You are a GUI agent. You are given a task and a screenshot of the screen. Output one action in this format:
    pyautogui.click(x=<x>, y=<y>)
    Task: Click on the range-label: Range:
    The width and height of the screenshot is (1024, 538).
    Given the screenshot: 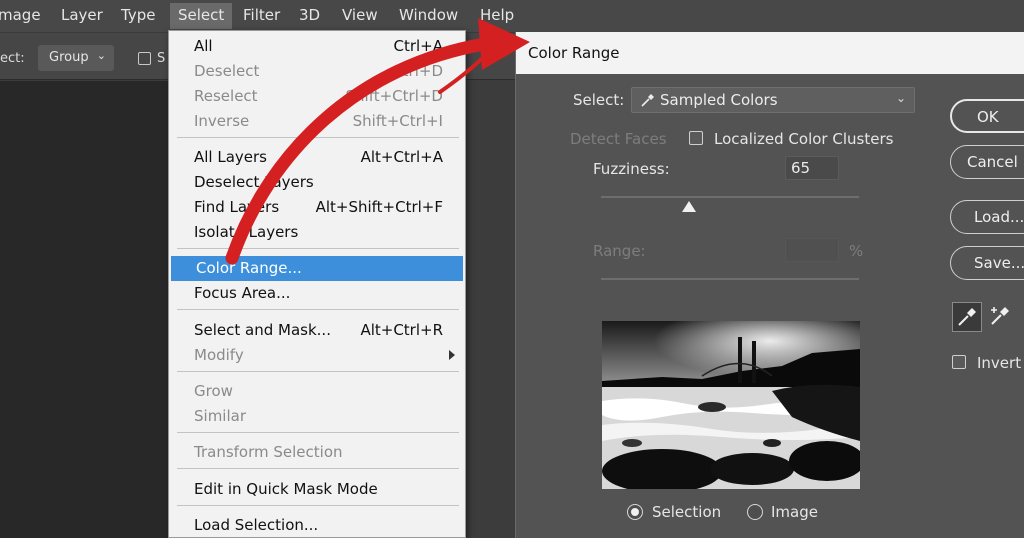 What is the action you would take?
    pyautogui.click(x=619, y=251)
    